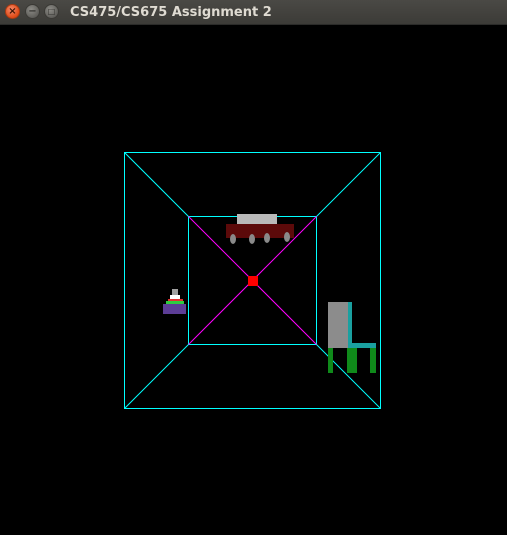 Image resolution: width=507 pixels, height=535 pixels. I want to click on close-button: ×, so click(12, 11).